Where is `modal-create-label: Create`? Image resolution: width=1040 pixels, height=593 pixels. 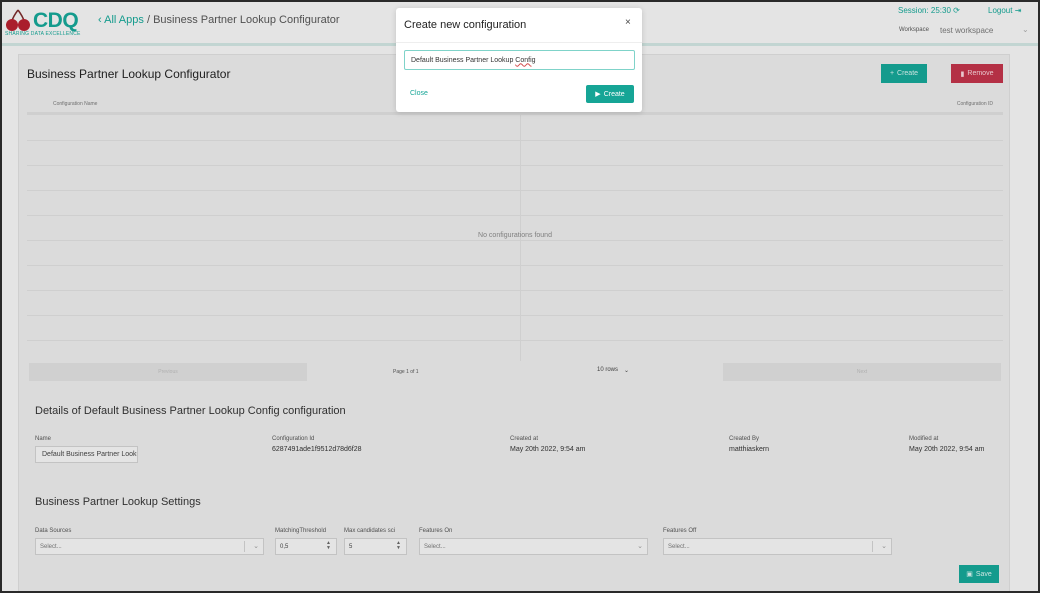 modal-create-label: Create is located at coordinates (614, 94).